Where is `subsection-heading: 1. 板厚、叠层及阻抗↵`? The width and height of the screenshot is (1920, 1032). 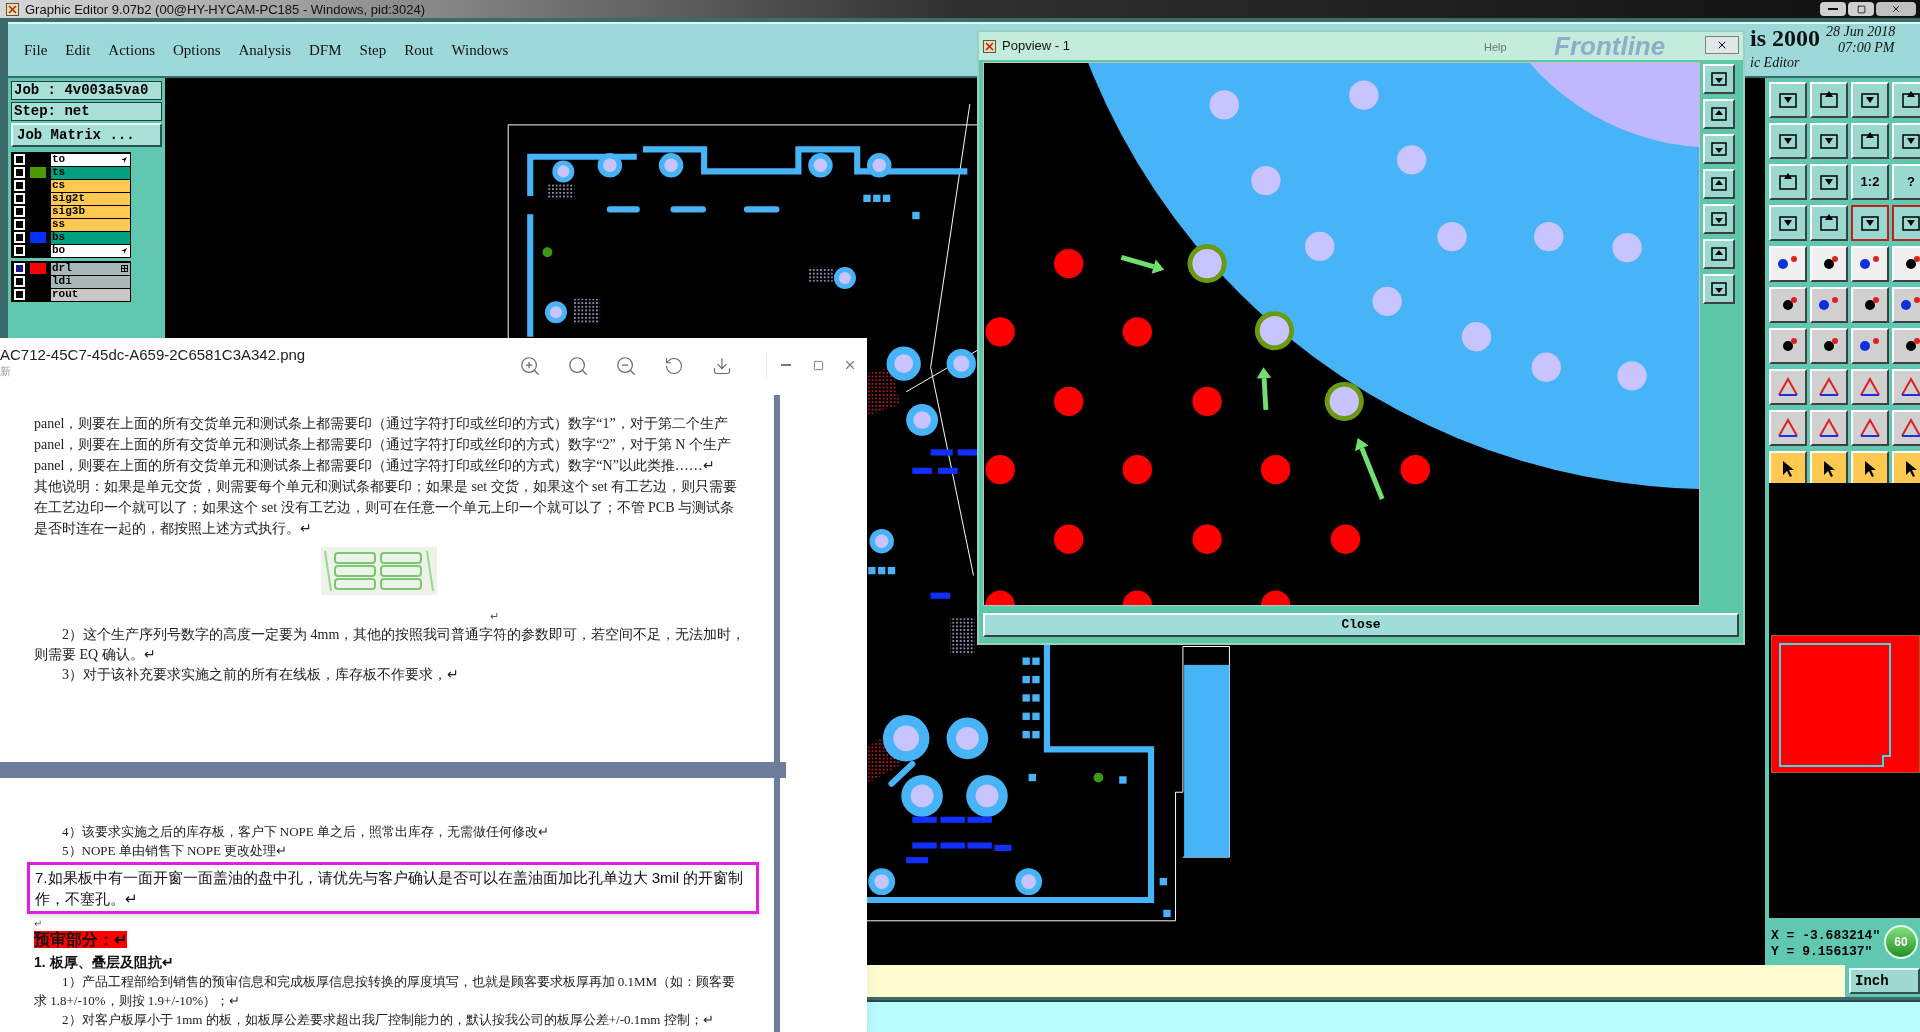 subsection-heading: 1. 板厚、叠层及阻抗↵ is located at coordinates (104, 962).